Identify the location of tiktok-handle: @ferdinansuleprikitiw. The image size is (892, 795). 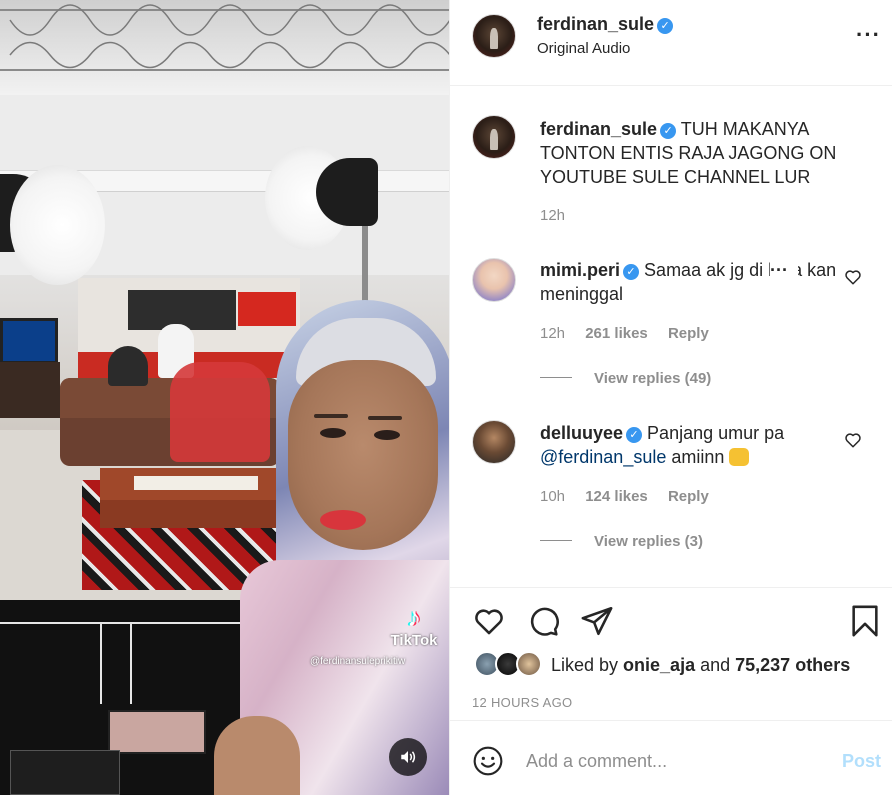
(358, 661).